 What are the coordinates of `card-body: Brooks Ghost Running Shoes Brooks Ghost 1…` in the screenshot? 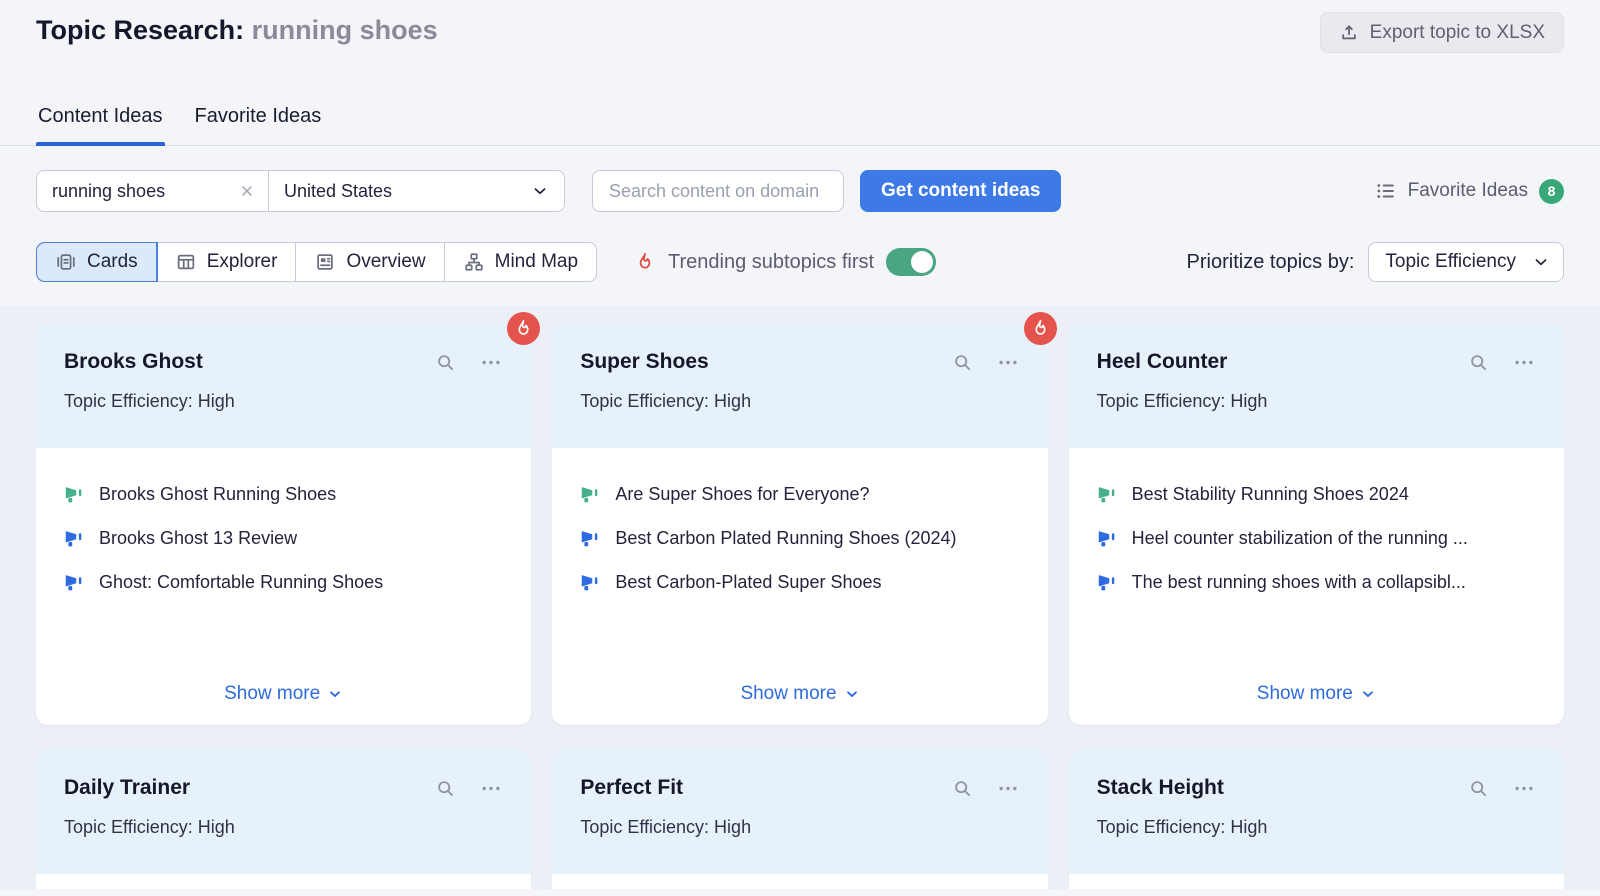 It's located at (283, 586).